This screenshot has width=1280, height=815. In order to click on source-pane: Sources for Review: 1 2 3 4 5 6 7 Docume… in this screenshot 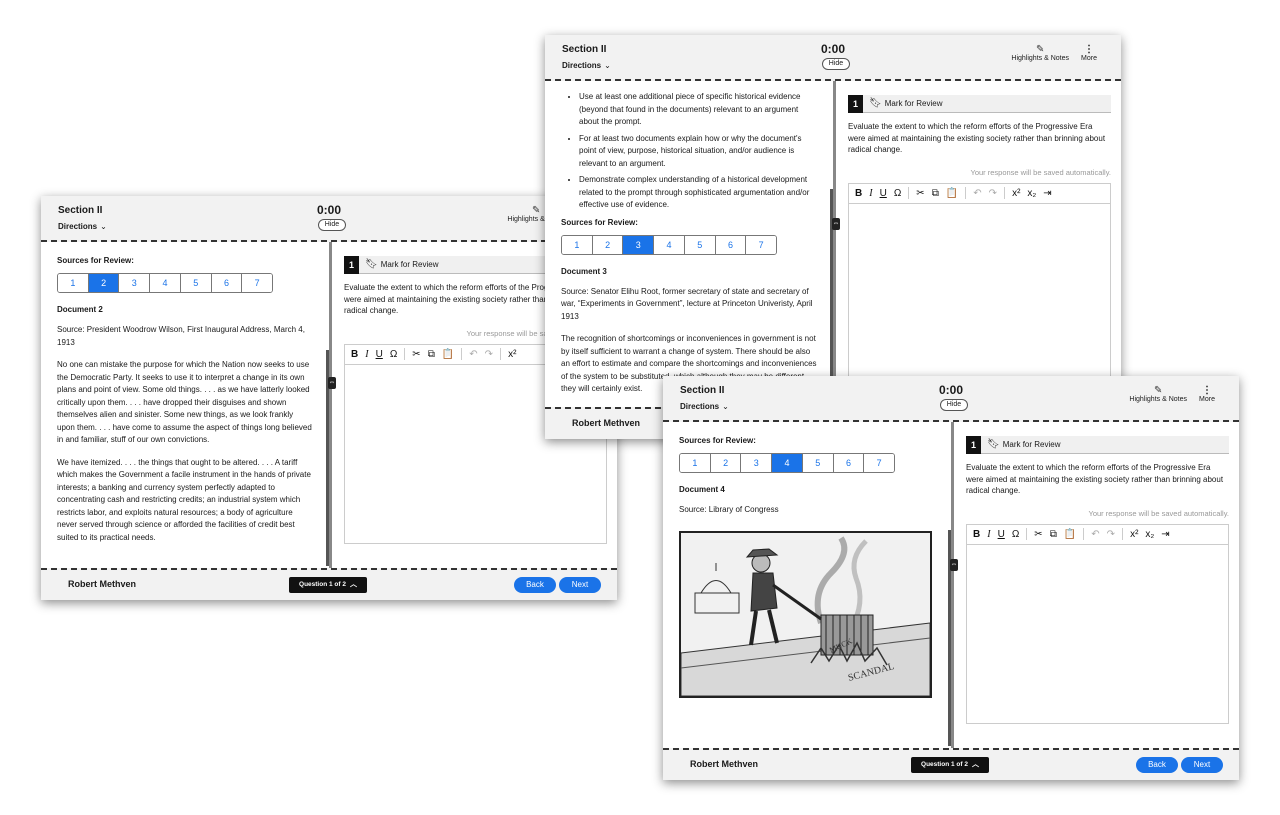, I will do `click(807, 585)`.